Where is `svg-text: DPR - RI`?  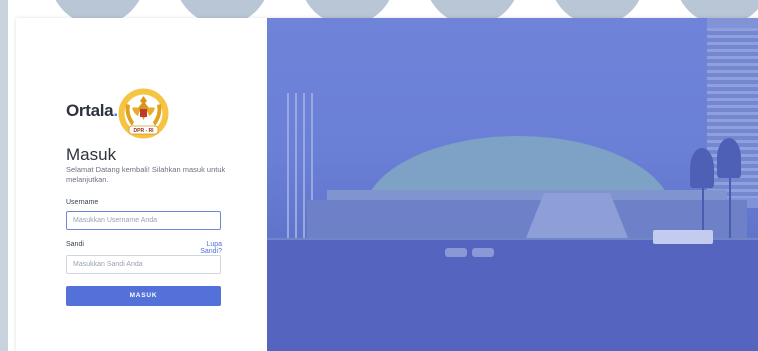
svg-text: DPR - RI is located at coordinates (144, 131).